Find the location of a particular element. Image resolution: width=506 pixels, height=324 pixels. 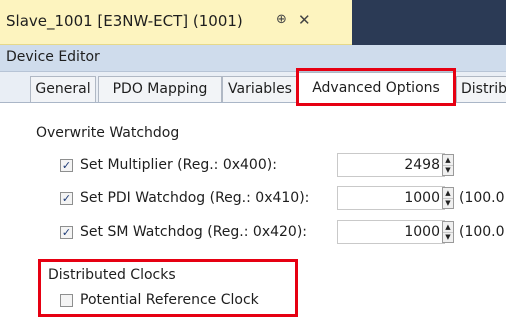

document-tab: Slave_1001 [E3NW-ECT] (1001) ⊕ ✕ is located at coordinates (176, 22).